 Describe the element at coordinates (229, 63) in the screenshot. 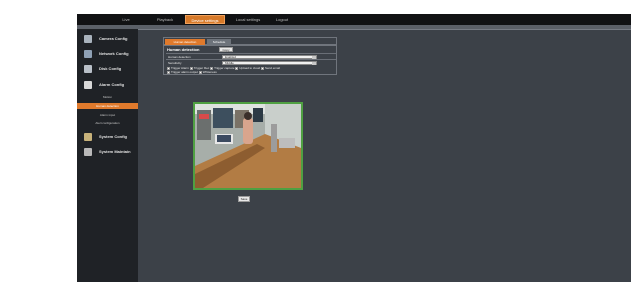

I see `select-value: Middle` at that location.